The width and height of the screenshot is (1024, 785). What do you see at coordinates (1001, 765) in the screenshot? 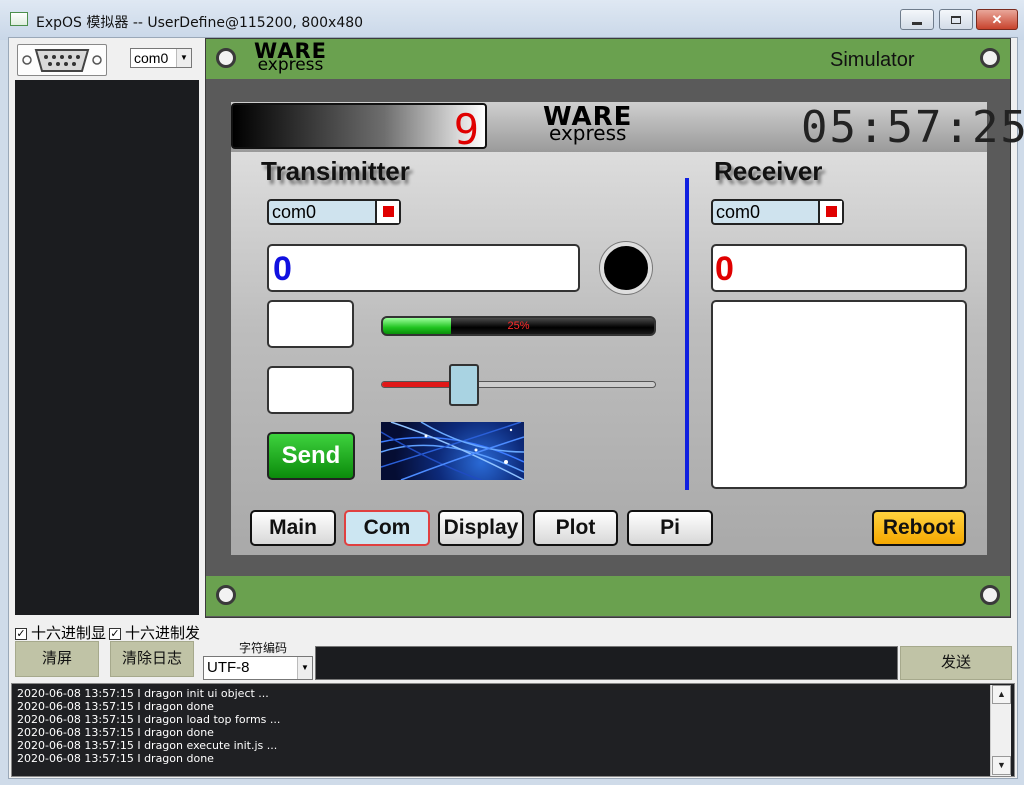
I see `scroll-down-icon: ▼` at bounding box center [1001, 765].